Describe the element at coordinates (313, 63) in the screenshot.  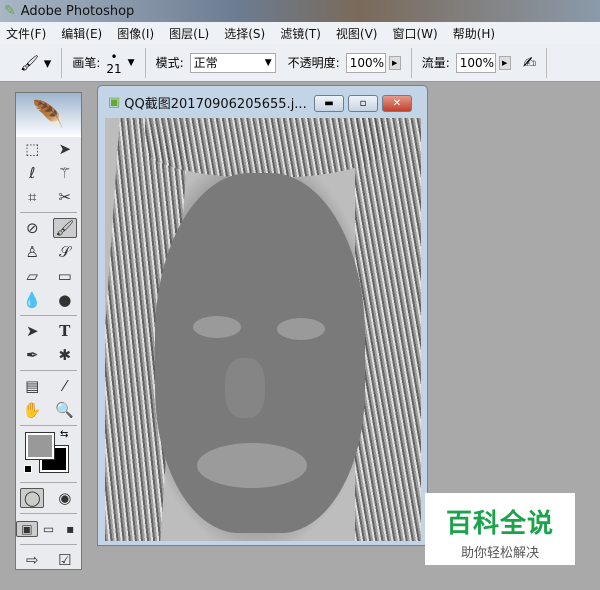
I see `opacity-label: 不透明度:` at that location.